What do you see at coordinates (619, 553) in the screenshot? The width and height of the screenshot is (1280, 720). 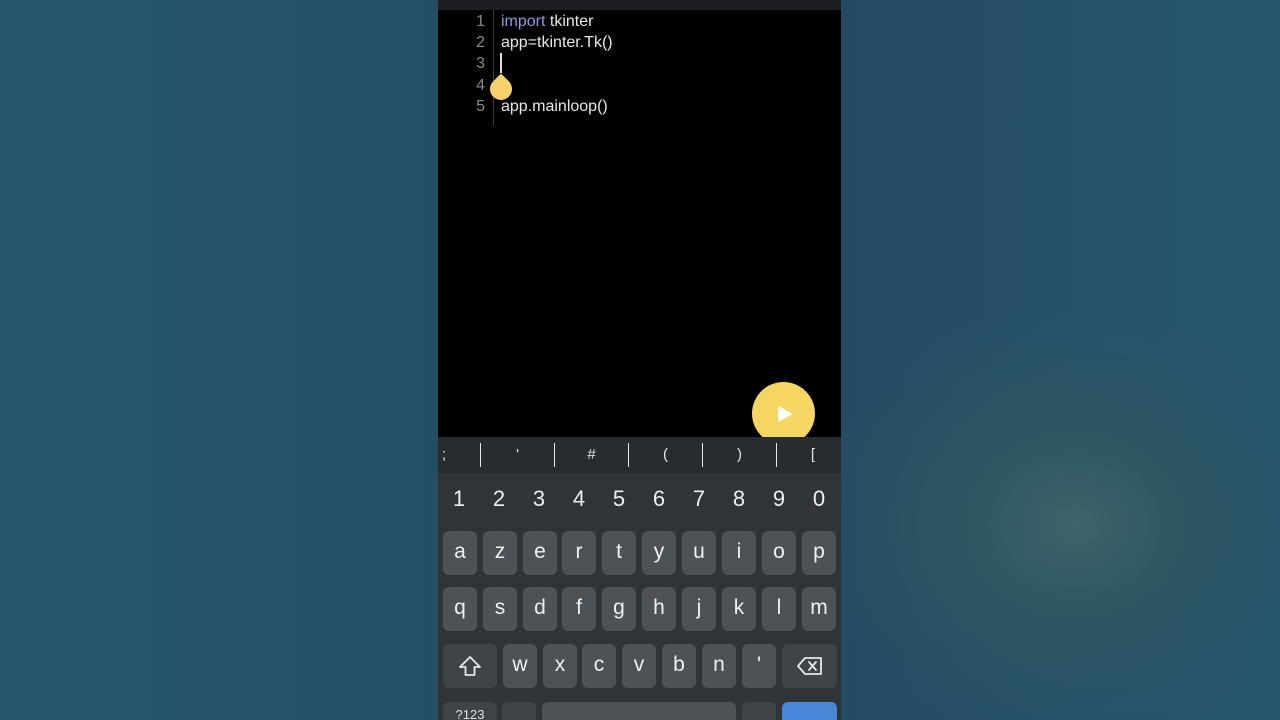 I see `key-t: t` at bounding box center [619, 553].